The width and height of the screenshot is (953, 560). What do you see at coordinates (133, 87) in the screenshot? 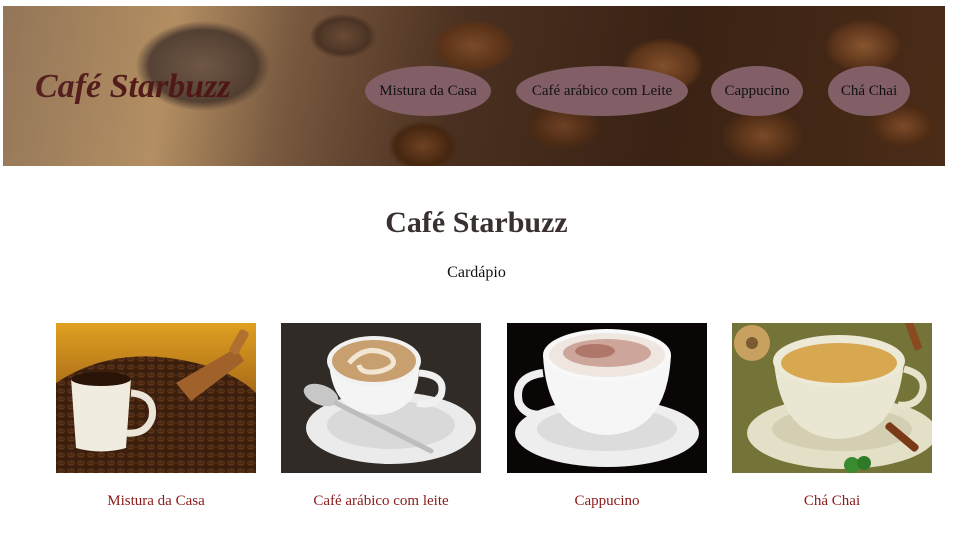
I see `site-logo: Café Starbuzz` at bounding box center [133, 87].